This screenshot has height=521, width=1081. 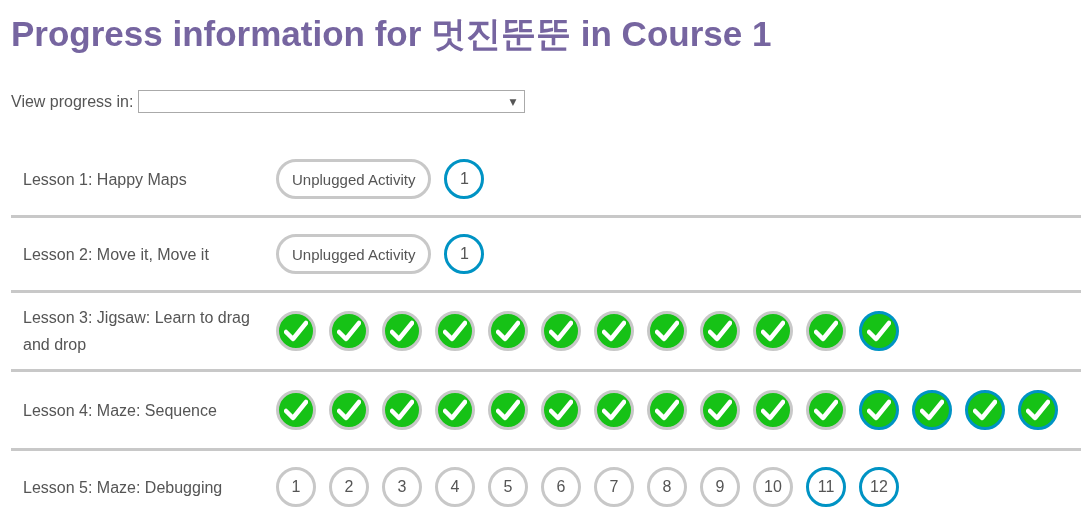 I want to click on page-title: Progress information for 멋진뚠뚠 in Course 1, so click(x=392, y=34).